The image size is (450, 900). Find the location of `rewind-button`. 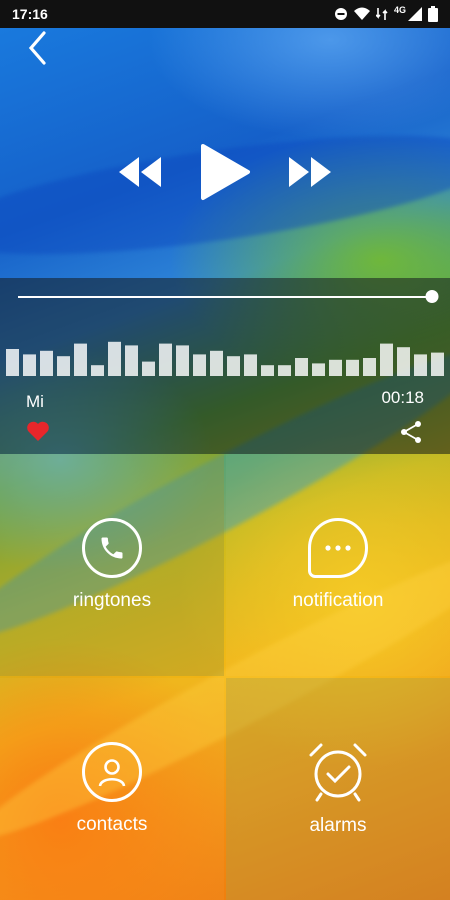

rewind-button is located at coordinates (140, 172).